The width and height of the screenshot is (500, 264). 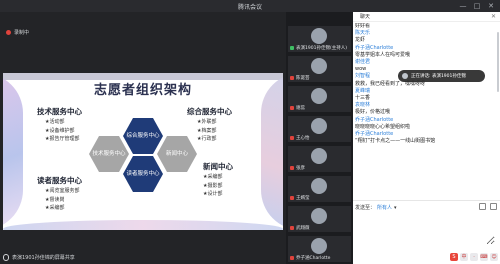 I want to click on record-dot-icon, so click(x=8, y=32).